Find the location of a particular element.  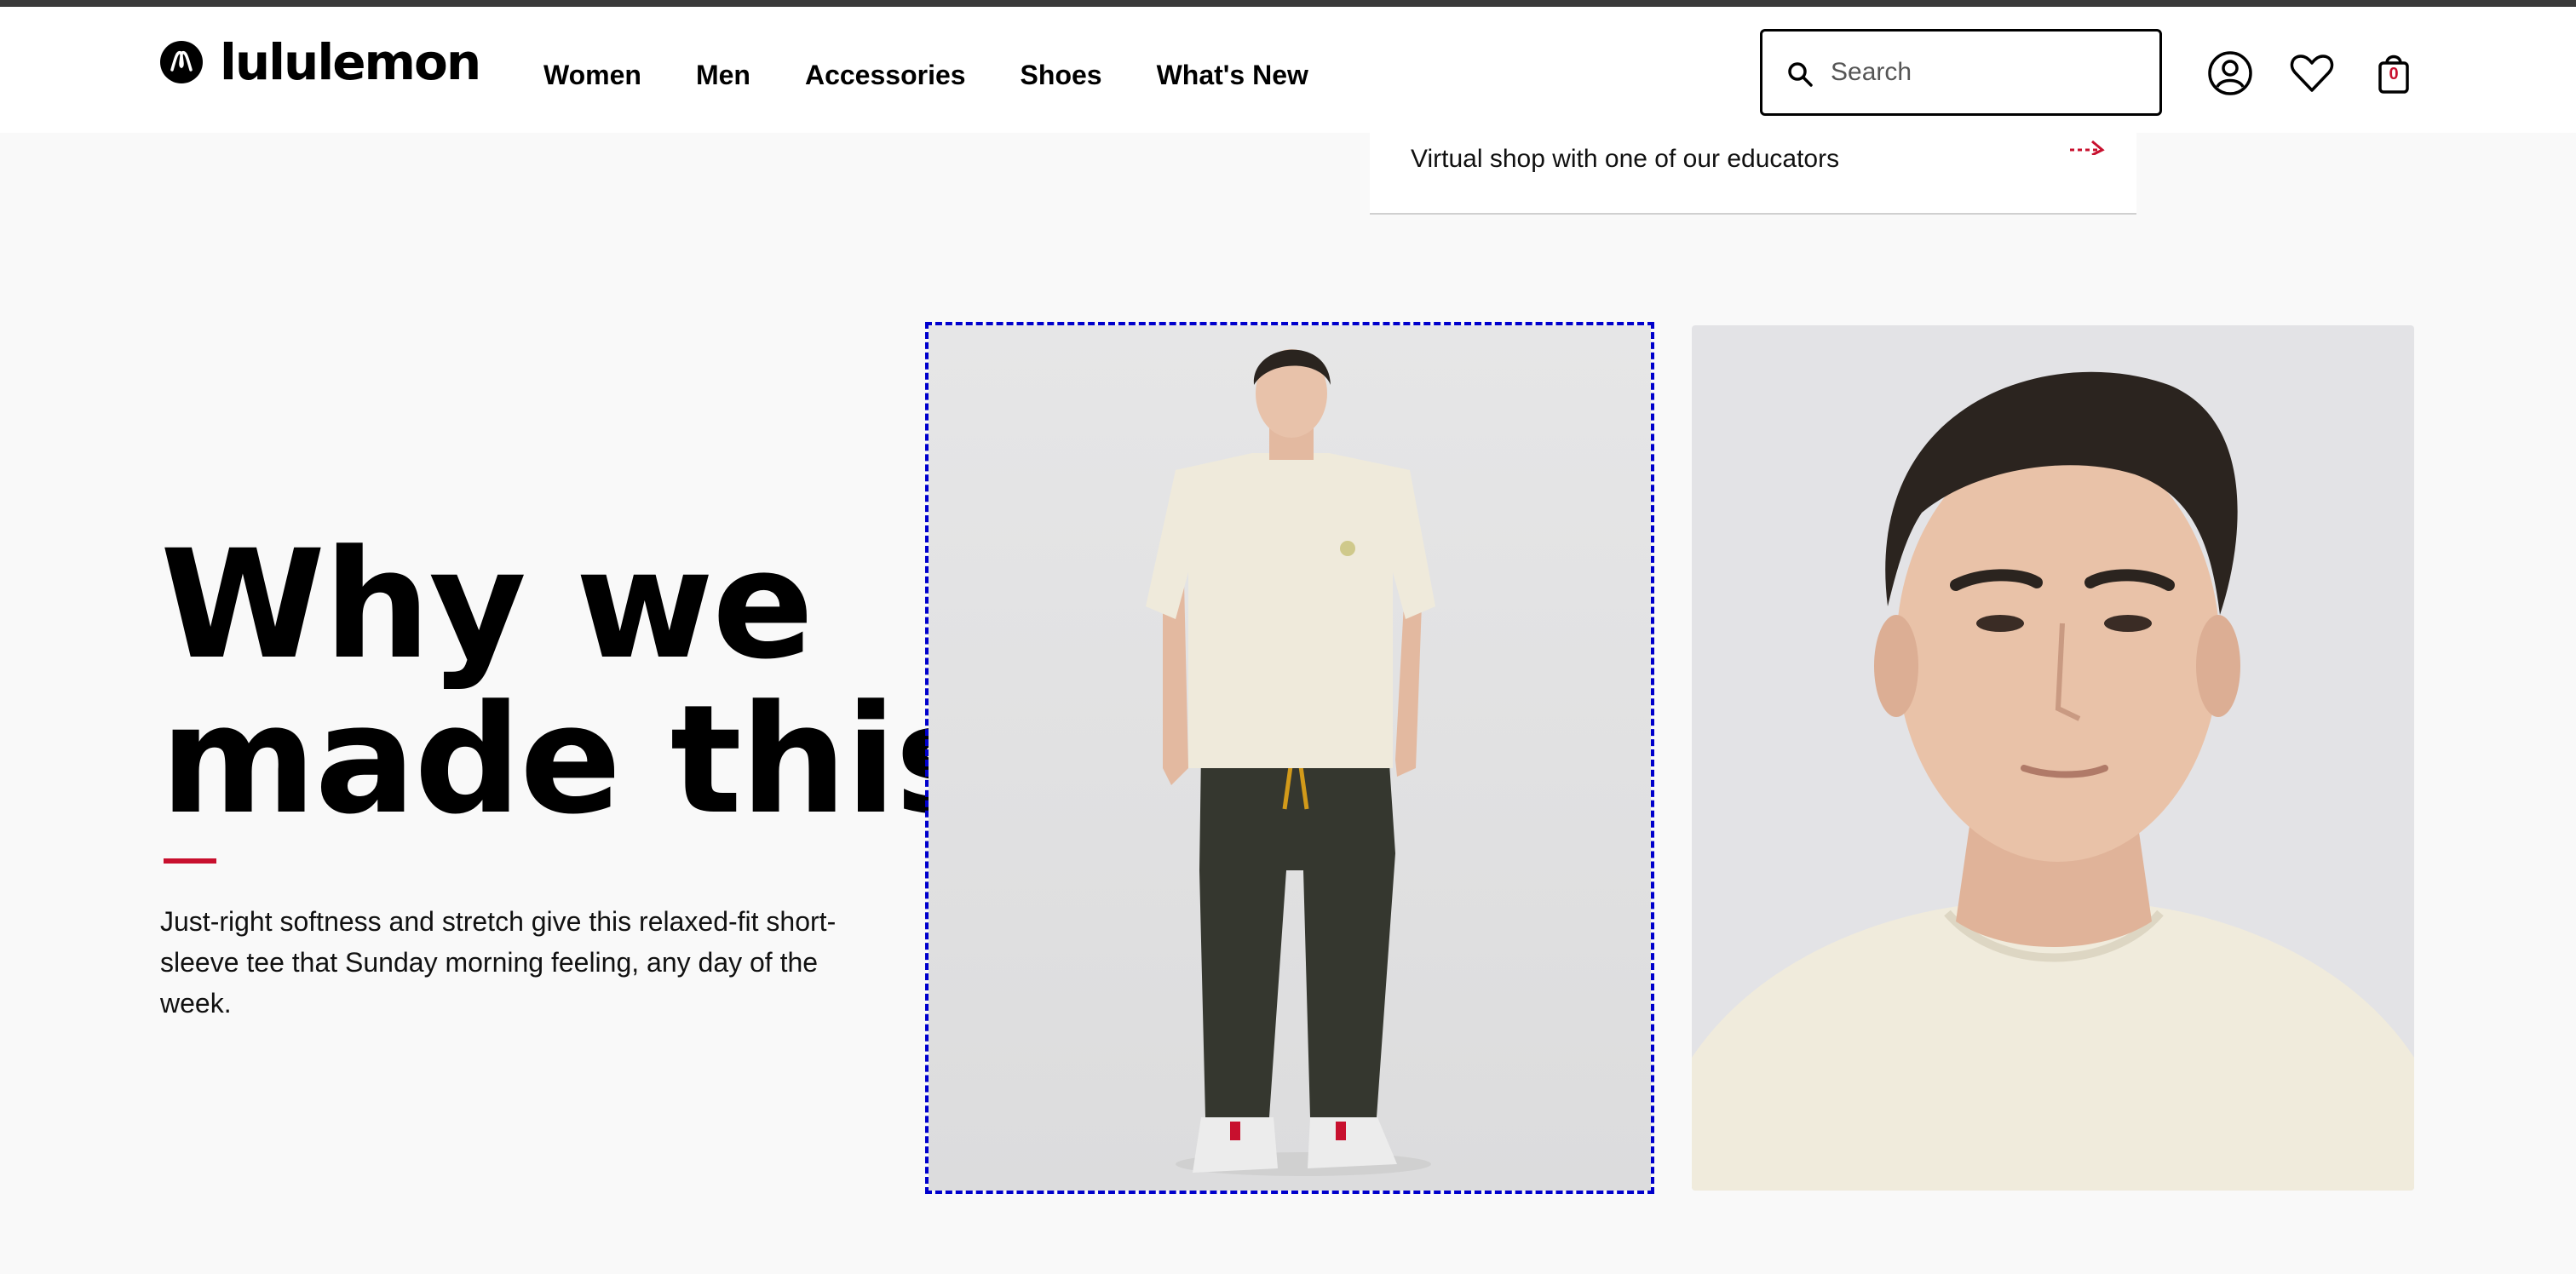

main-nav: Women Men Accessories Shoes What's New is located at coordinates (926, 75).